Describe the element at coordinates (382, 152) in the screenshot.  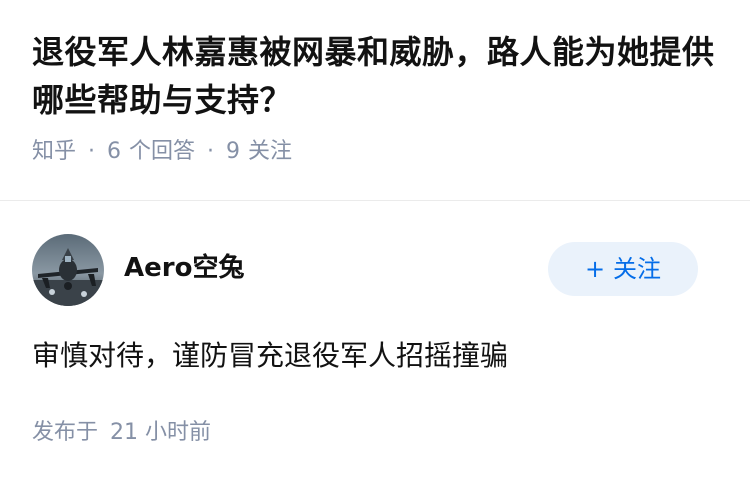
I see `question-meta: 知乎 · 6 个回答 · 9 关注` at that location.